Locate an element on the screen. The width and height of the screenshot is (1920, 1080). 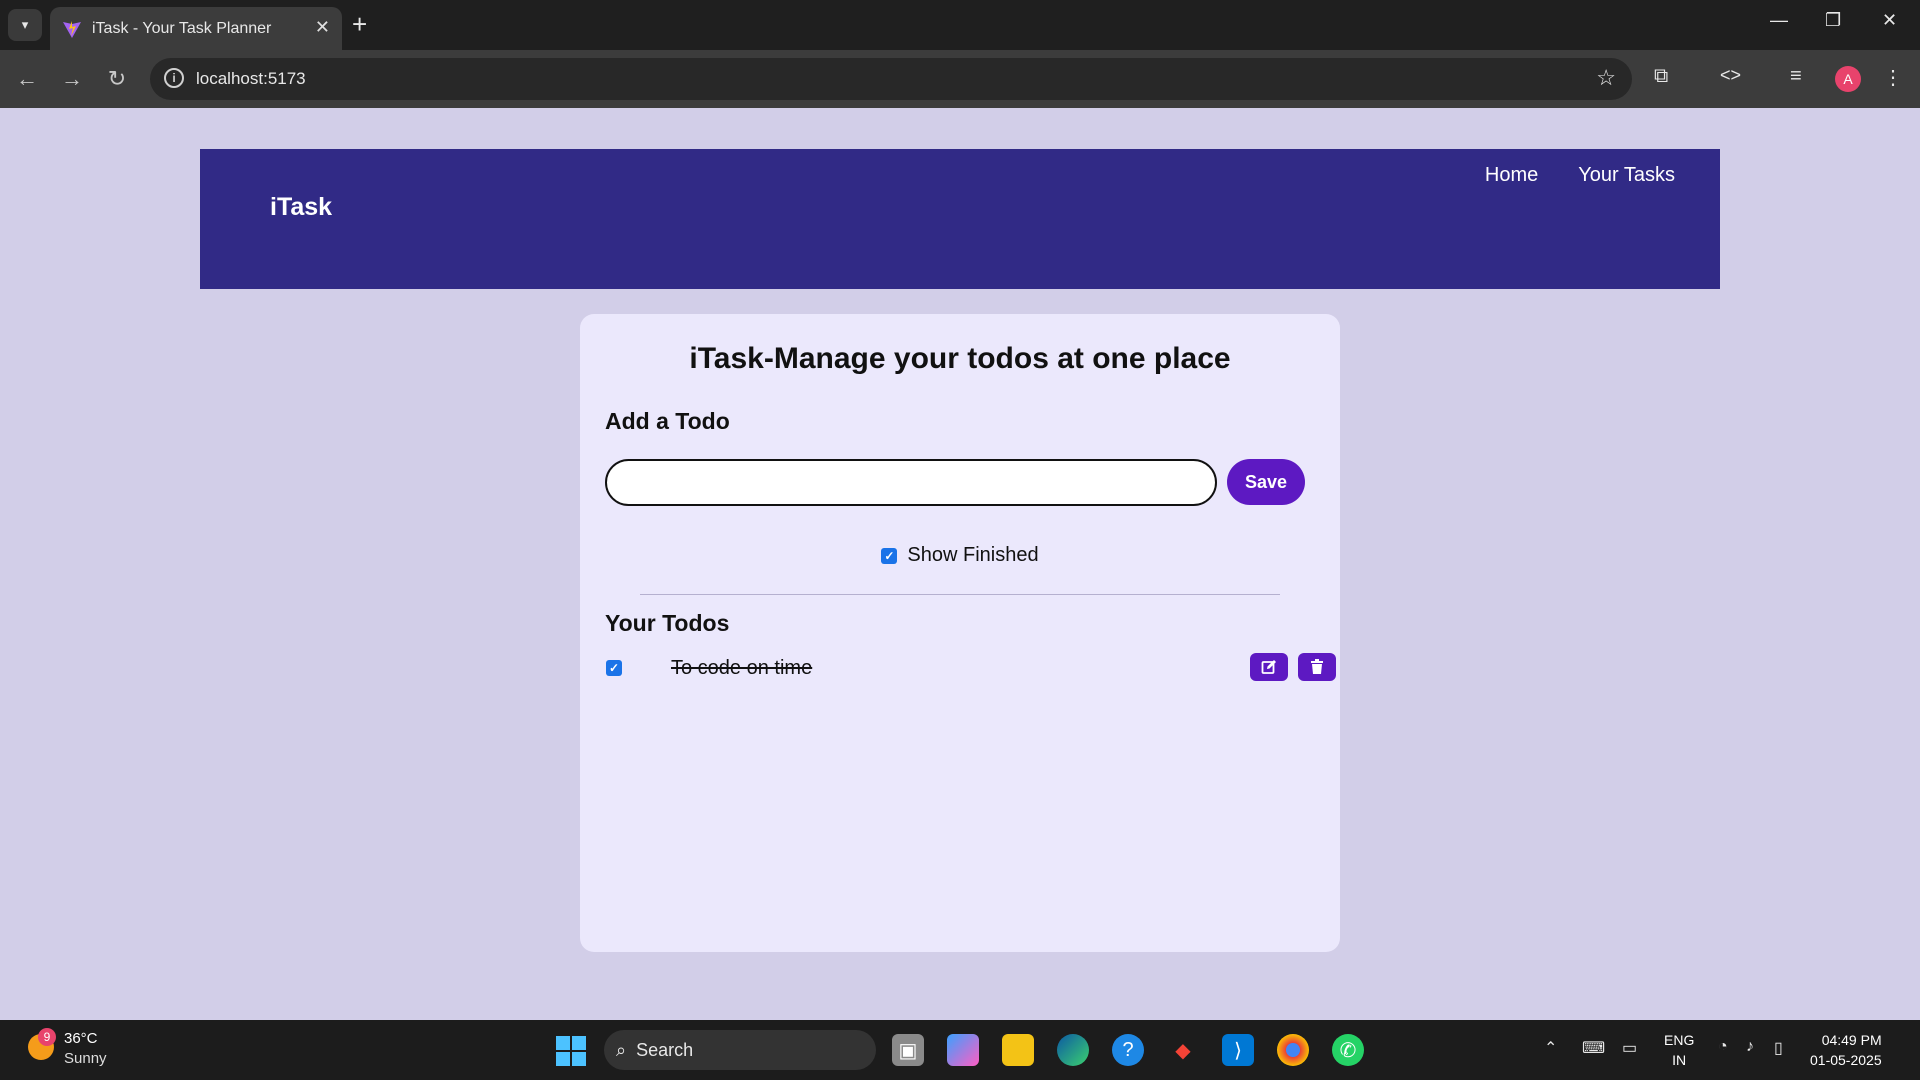
nav-links: Home Your Tasks is located at coordinates (1580, 175).